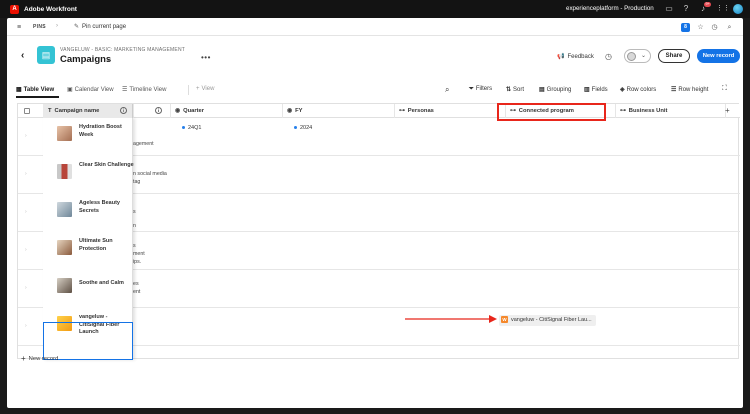 Image resolution: width=750 pixels, height=414 pixels. What do you see at coordinates (50, 9) in the screenshot?
I see `app-name: Adobe Workfront` at bounding box center [50, 9].